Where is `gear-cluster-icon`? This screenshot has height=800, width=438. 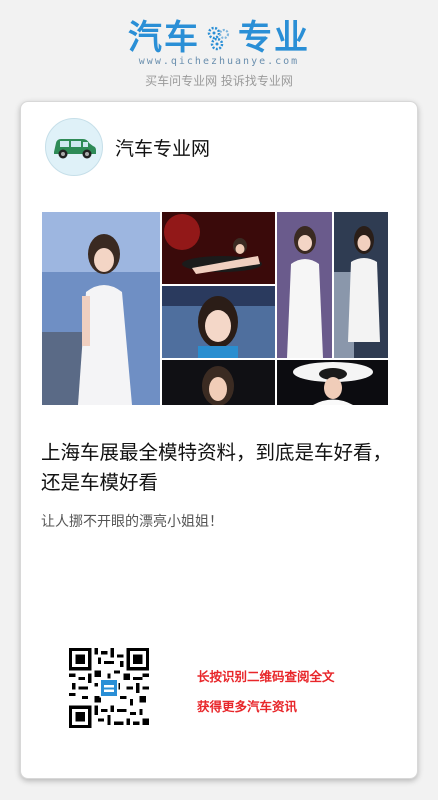 gear-cluster-icon is located at coordinates (218, 38).